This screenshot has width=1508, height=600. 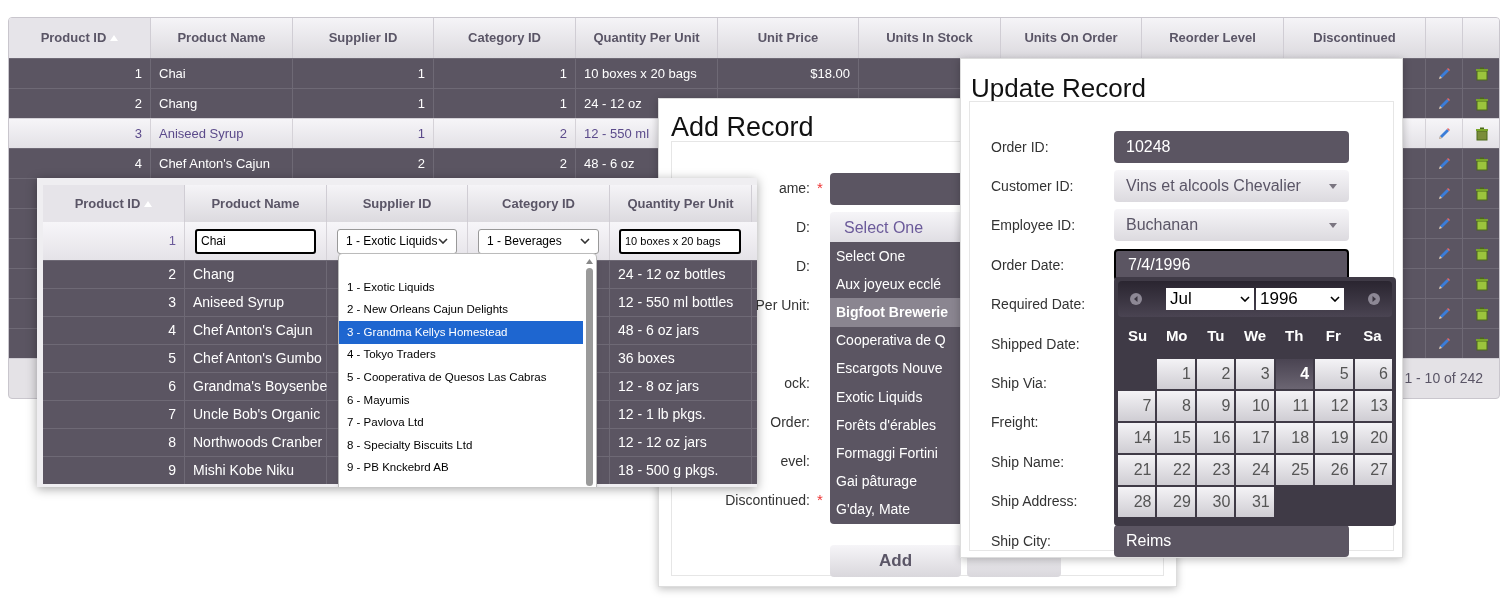 What do you see at coordinates (1019, 383) in the screenshot?
I see `field-label: Ship Via:` at bounding box center [1019, 383].